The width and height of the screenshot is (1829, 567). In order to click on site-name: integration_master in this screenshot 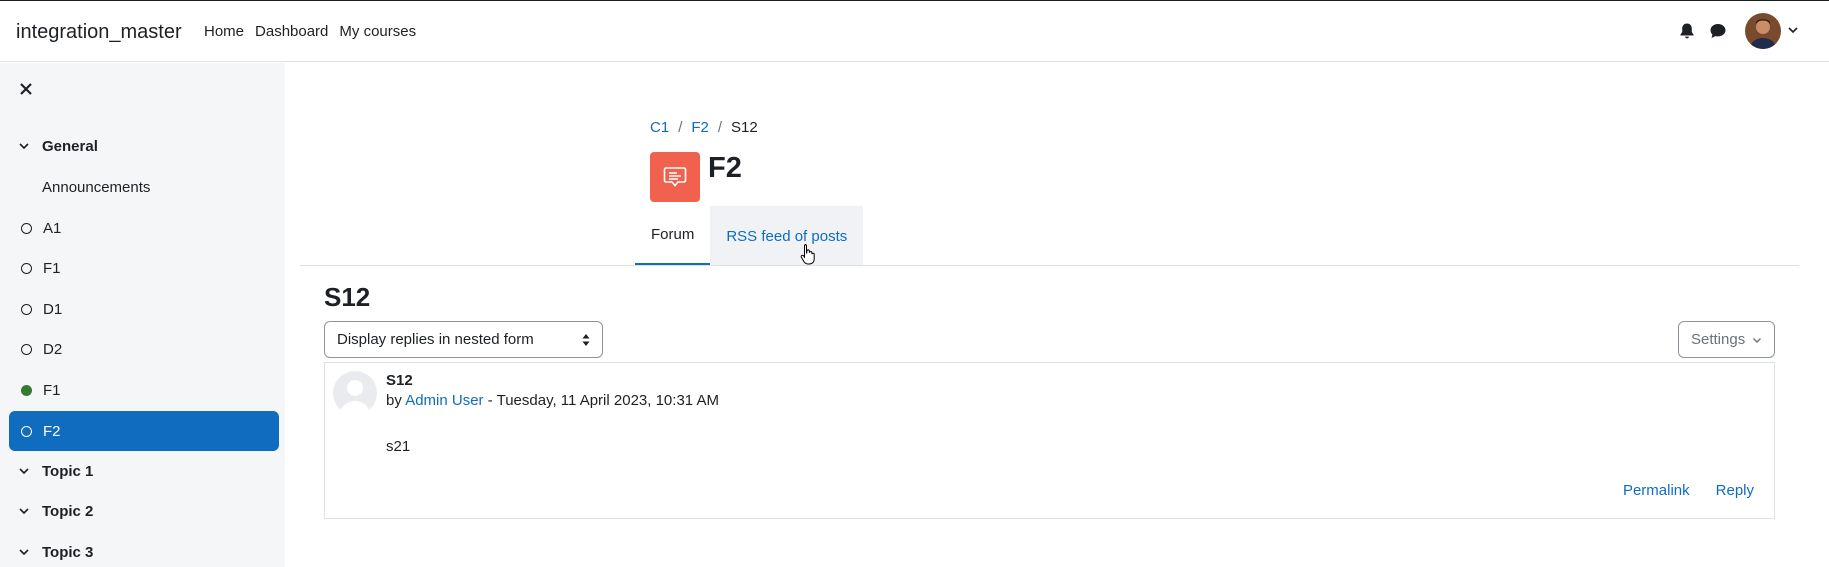, I will do `click(99, 32)`.